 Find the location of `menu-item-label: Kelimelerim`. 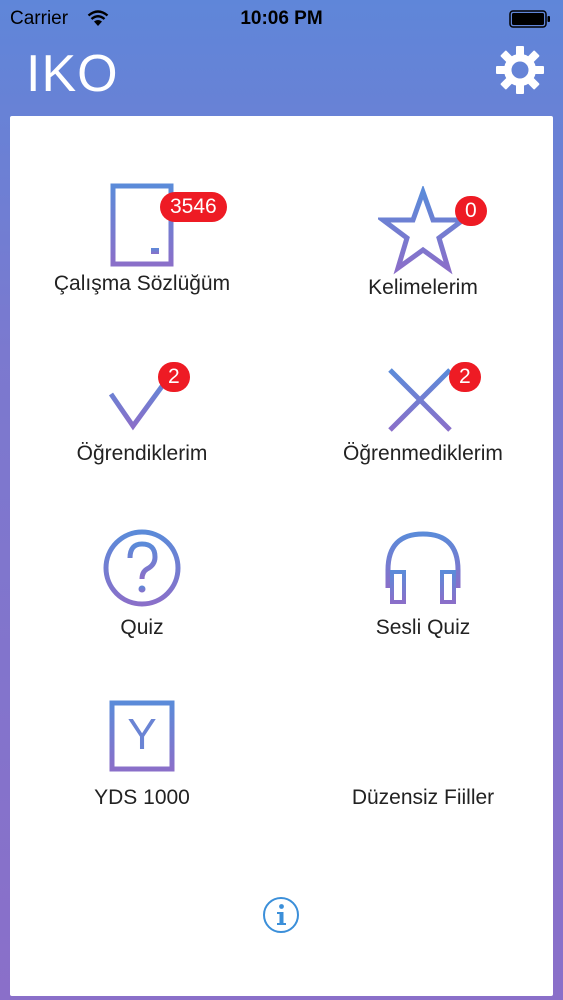

menu-item-label: Kelimelerim is located at coordinates (423, 287).